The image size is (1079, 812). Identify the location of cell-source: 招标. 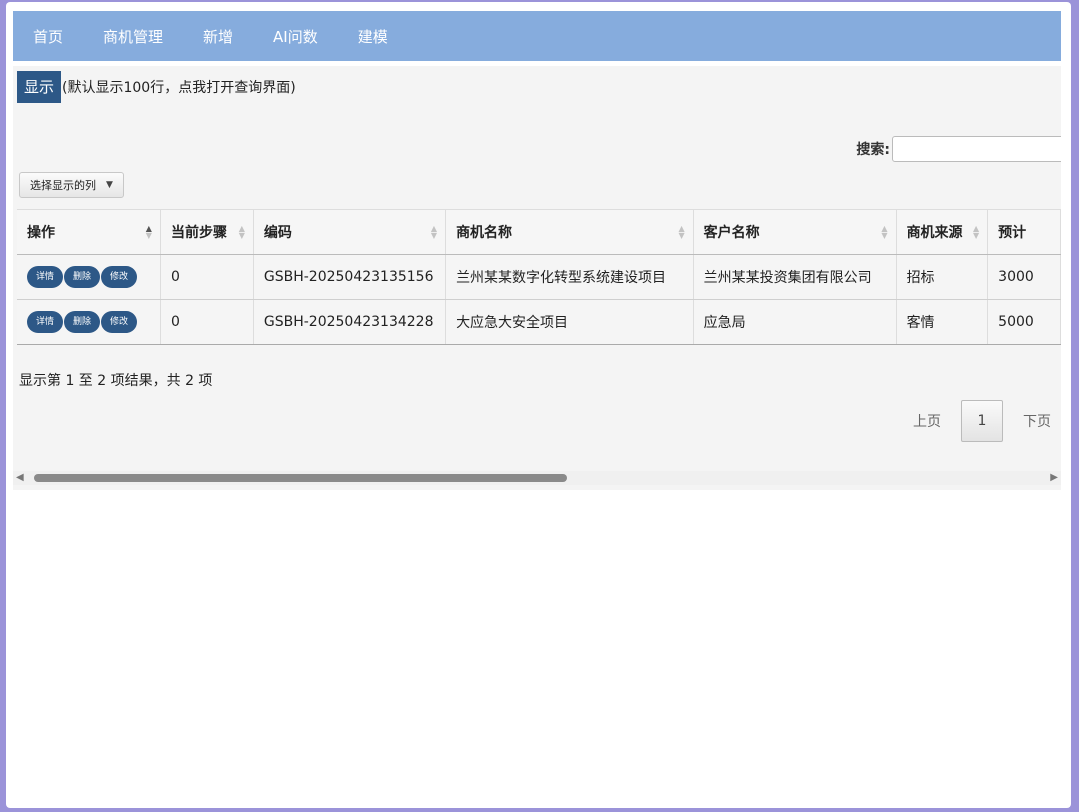
(942, 277).